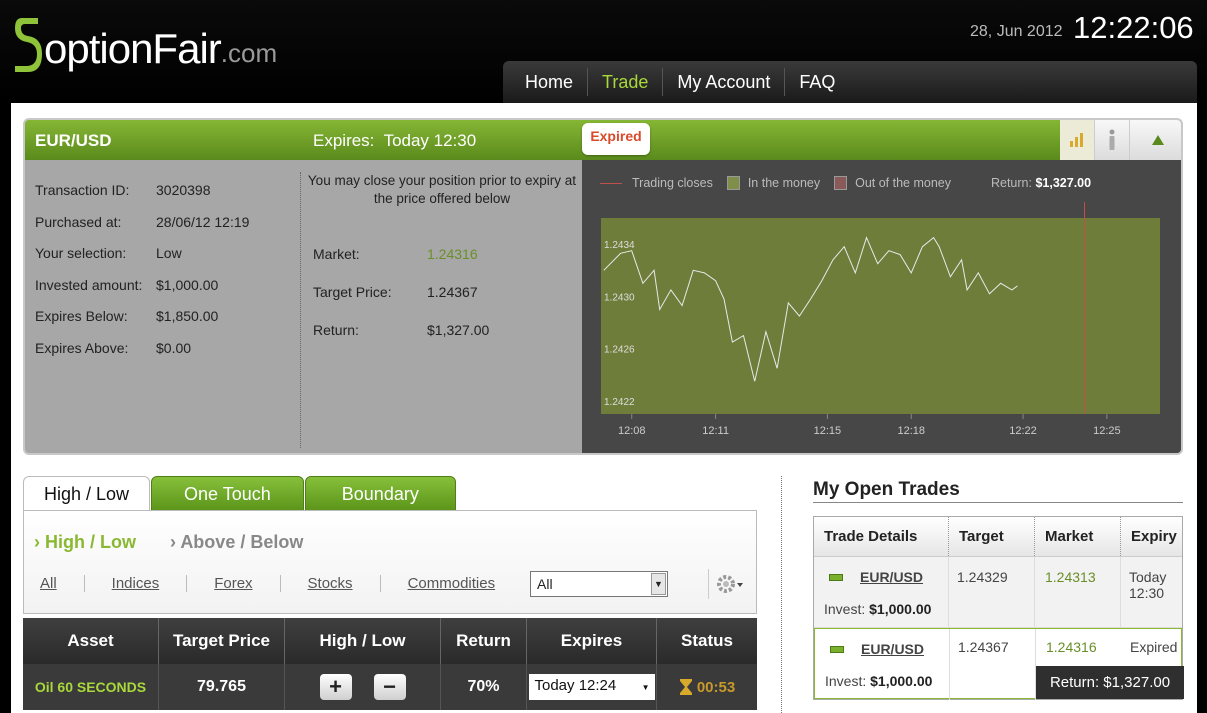 This screenshot has width=1207, height=713. I want to click on high-button: +, so click(335, 687).